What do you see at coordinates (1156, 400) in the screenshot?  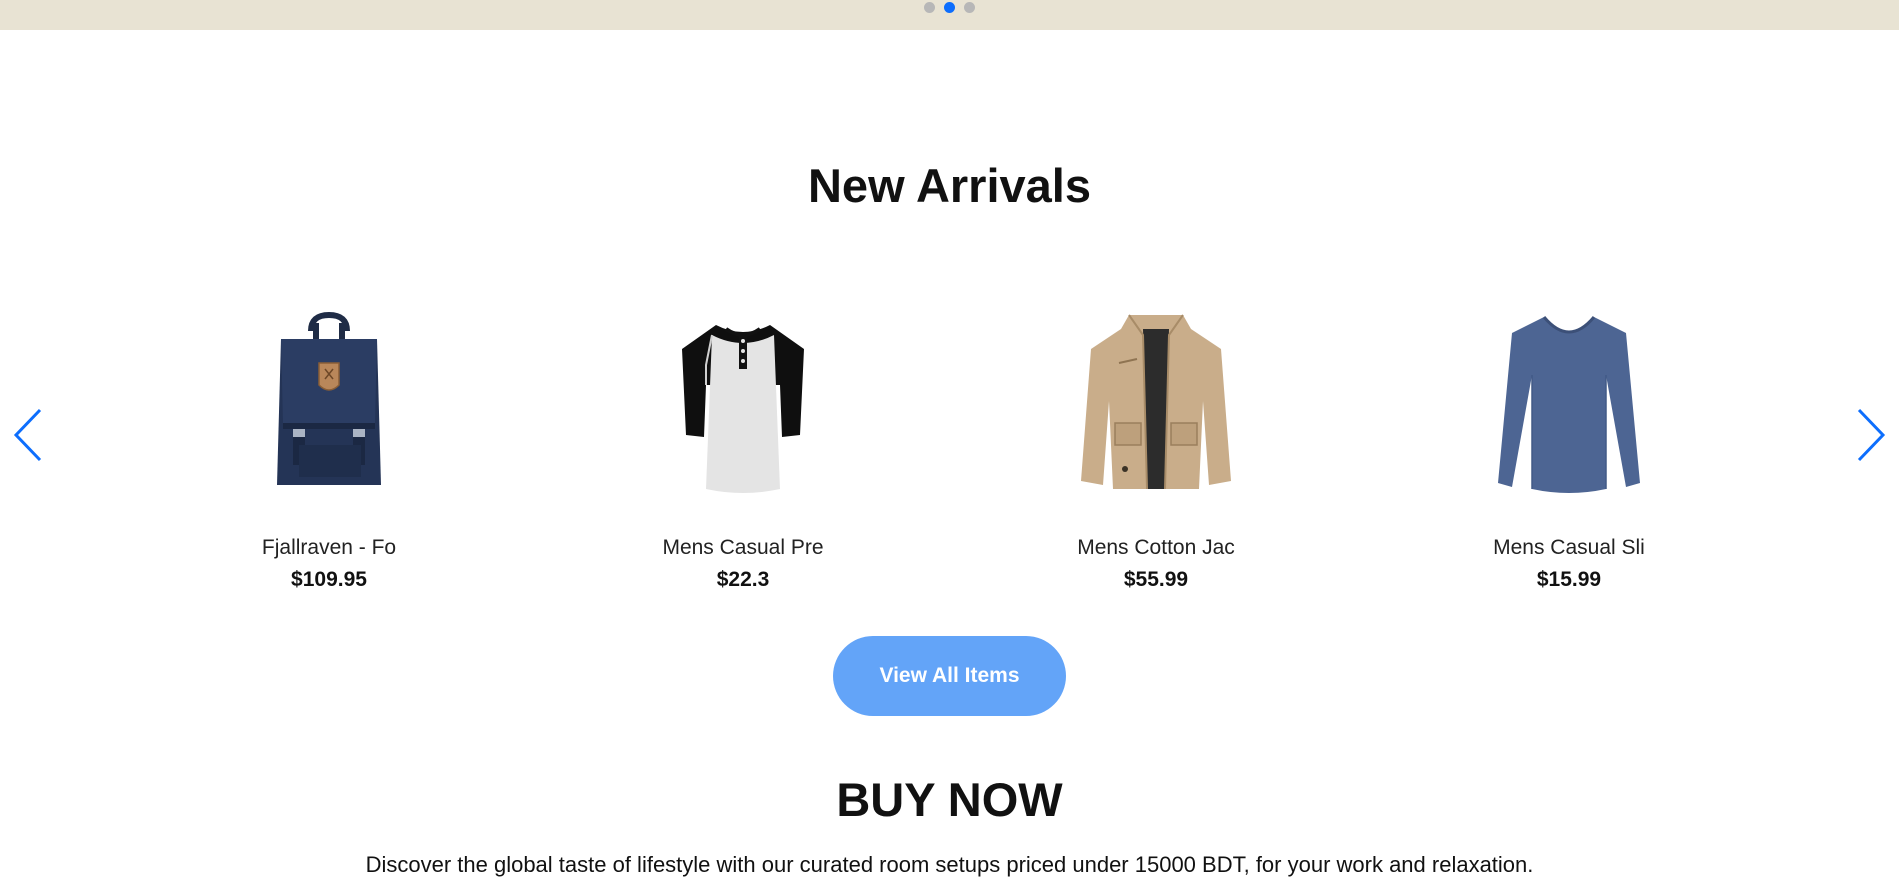 I see `product-image-cotton-jacket` at bounding box center [1156, 400].